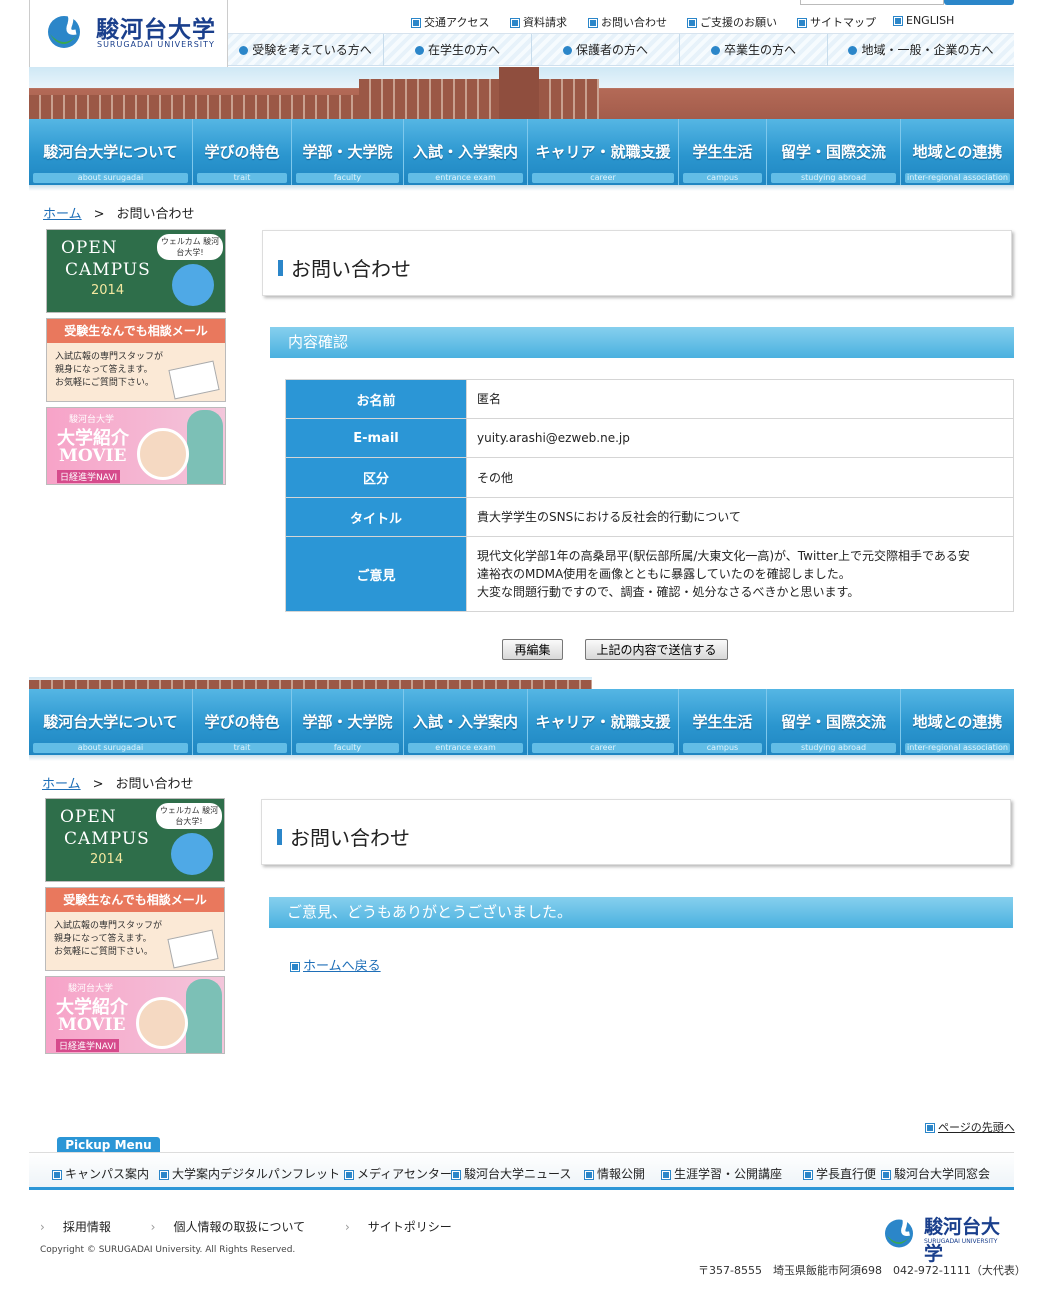 Image resolution: width=1064 pixels, height=1310 pixels. What do you see at coordinates (511, 1173) in the screenshot?
I see `pickup-item: 駿河台大学ニュース` at bounding box center [511, 1173].